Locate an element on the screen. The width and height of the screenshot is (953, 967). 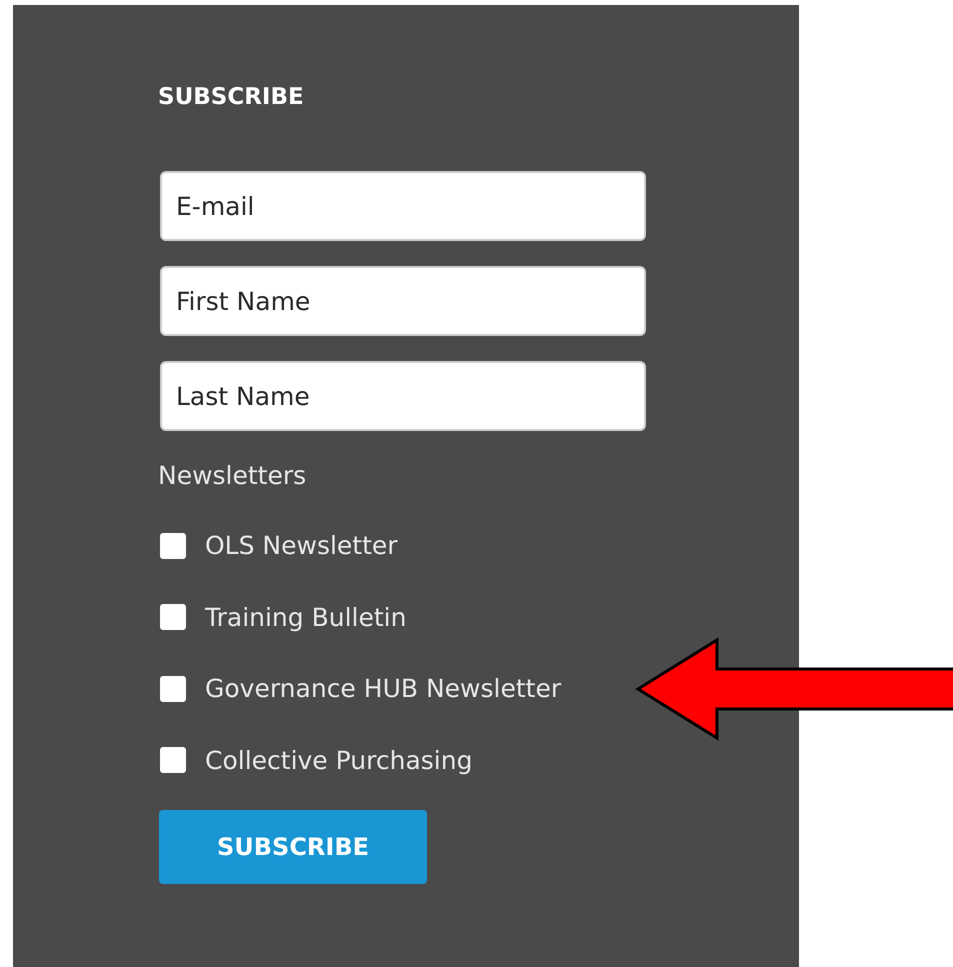
input-field: Last Name is located at coordinates (403, 396).